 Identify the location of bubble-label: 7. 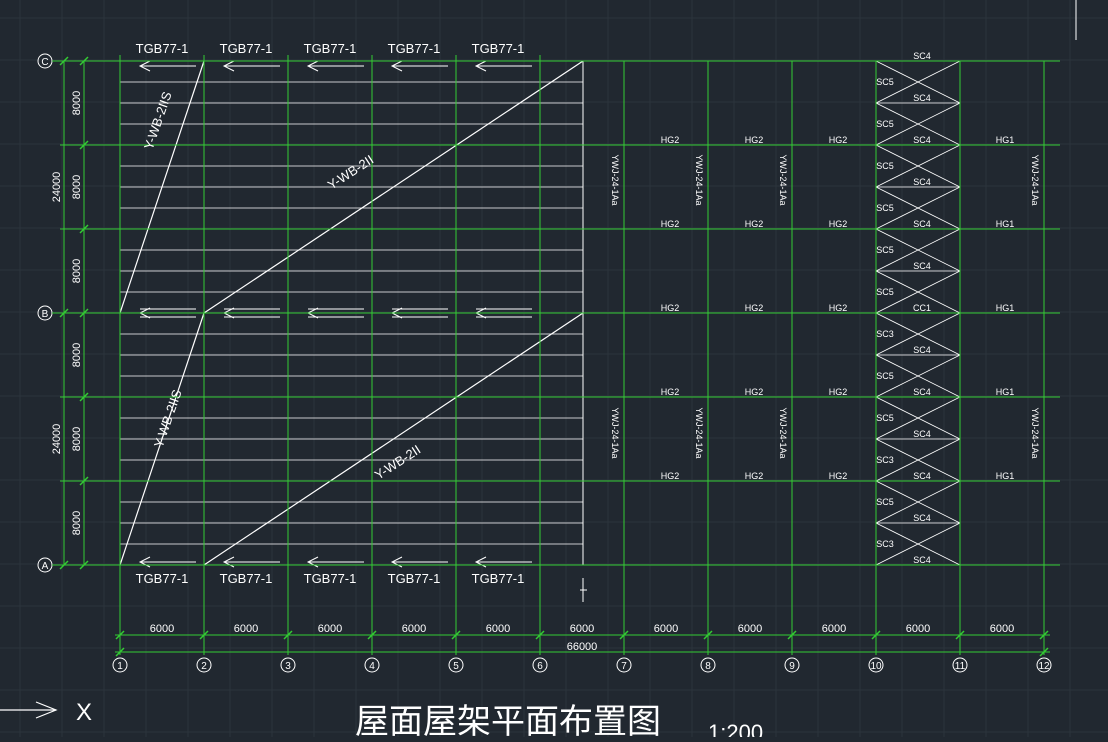
(624, 666).